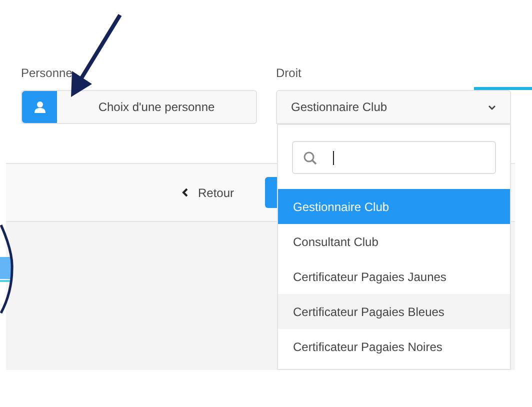 Image resolution: width=532 pixels, height=407 pixels. What do you see at coordinates (394, 311) in the screenshot?
I see `dropdown-option: Certificateur Pagaies Bleues` at bounding box center [394, 311].